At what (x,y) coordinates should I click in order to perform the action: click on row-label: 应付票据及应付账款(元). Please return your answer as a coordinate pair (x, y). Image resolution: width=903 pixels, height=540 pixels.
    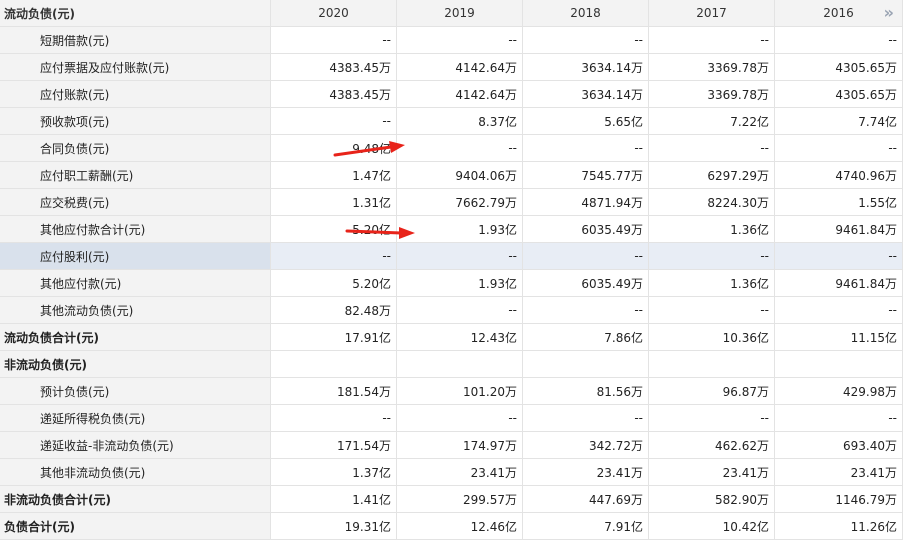
    Looking at the image, I should click on (135, 67).